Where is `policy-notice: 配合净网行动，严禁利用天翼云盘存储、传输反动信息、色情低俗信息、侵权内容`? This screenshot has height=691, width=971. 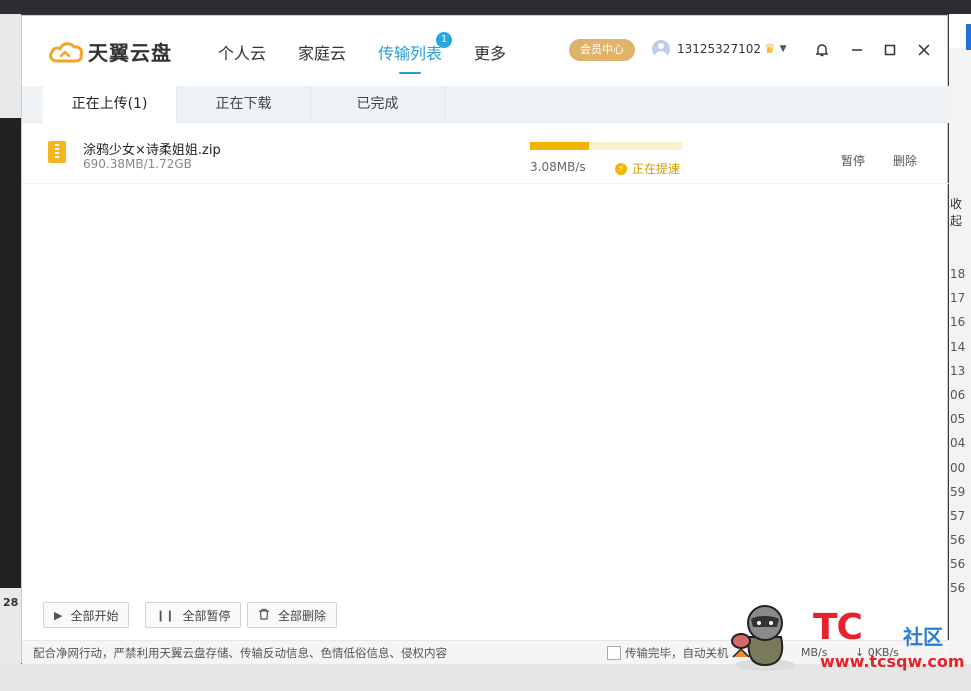 policy-notice: 配合净网行动，严禁利用天翼云盘存储、传输反动信息、色情低俗信息、侵权内容 is located at coordinates (240, 653).